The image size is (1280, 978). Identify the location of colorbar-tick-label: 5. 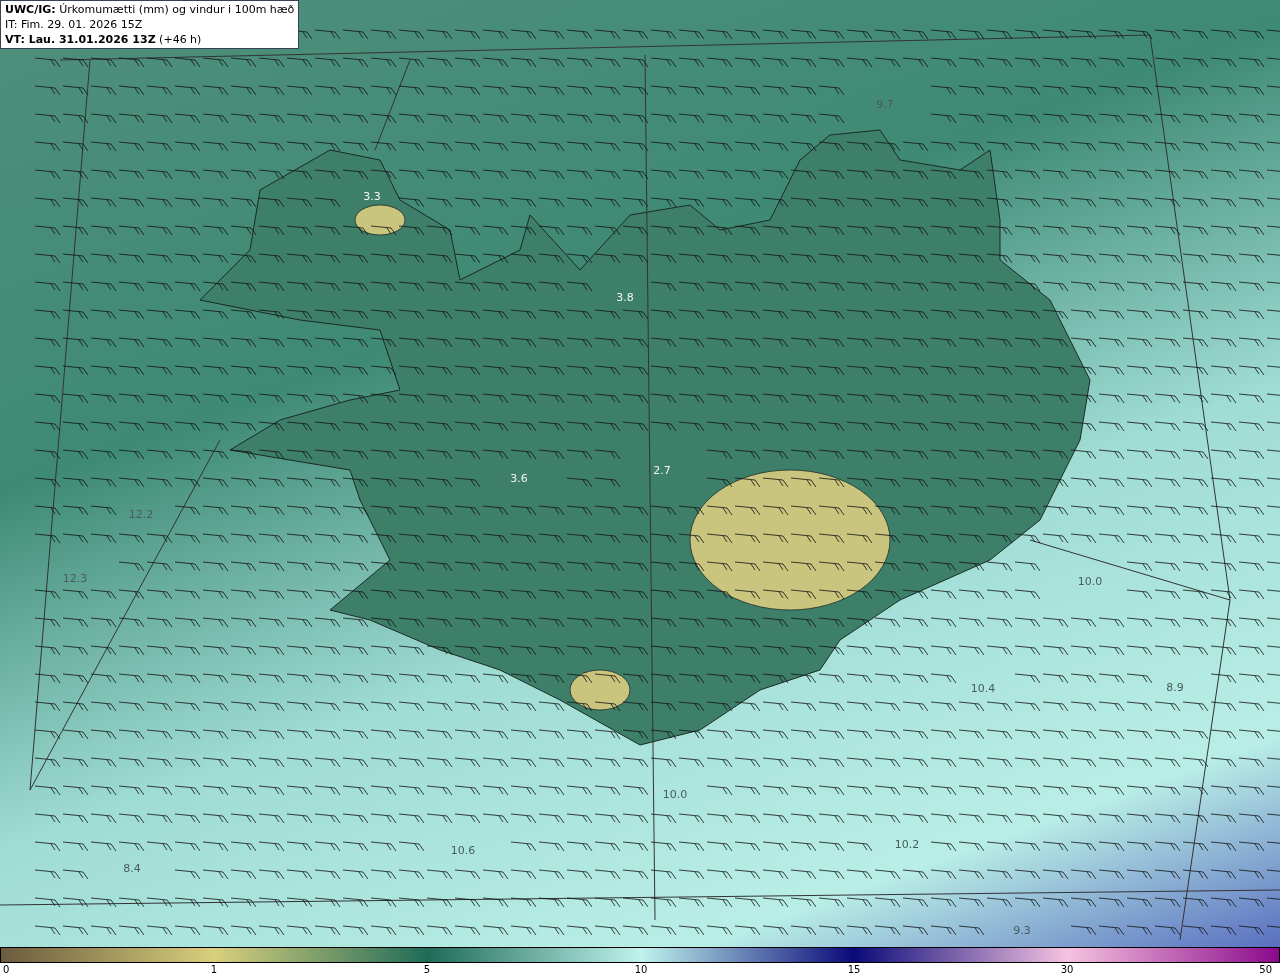
(427, 970).